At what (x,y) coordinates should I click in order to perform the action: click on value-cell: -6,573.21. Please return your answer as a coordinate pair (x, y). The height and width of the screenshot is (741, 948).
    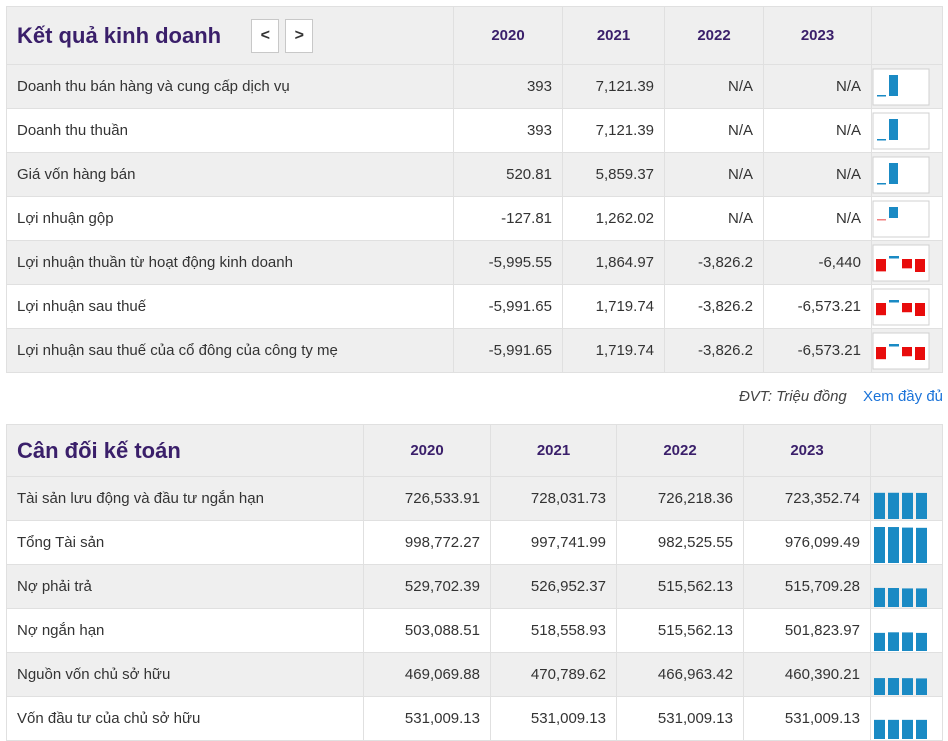
    Looking at the image, I should click on (817, 350).